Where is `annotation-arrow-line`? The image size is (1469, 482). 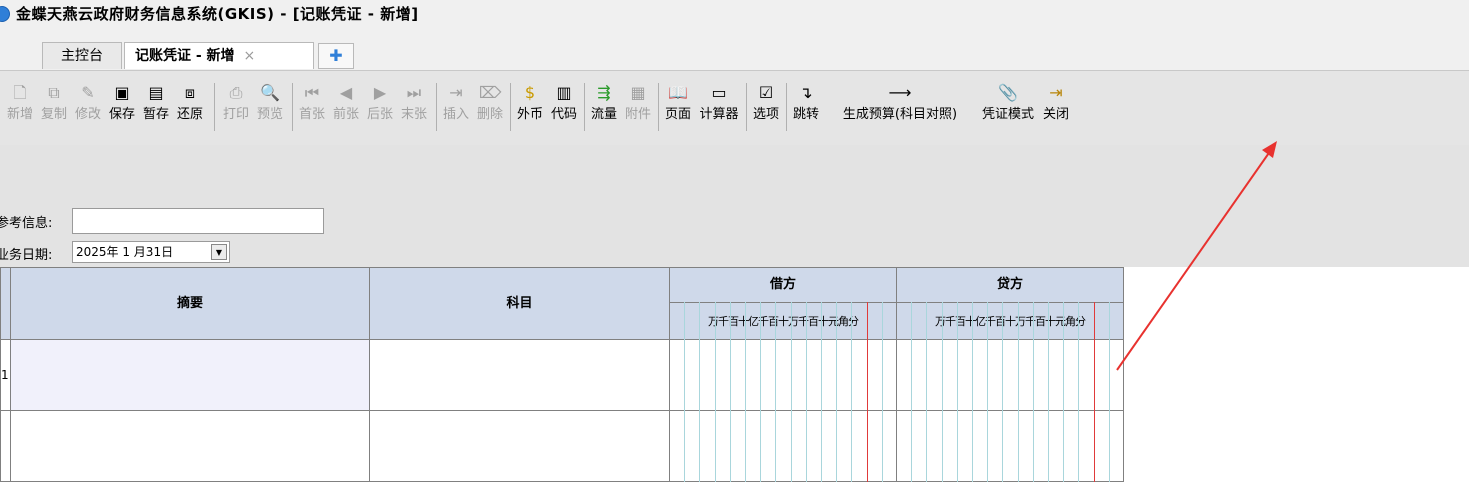 annotation-arrow-line is located at coordinates (1194, 260).